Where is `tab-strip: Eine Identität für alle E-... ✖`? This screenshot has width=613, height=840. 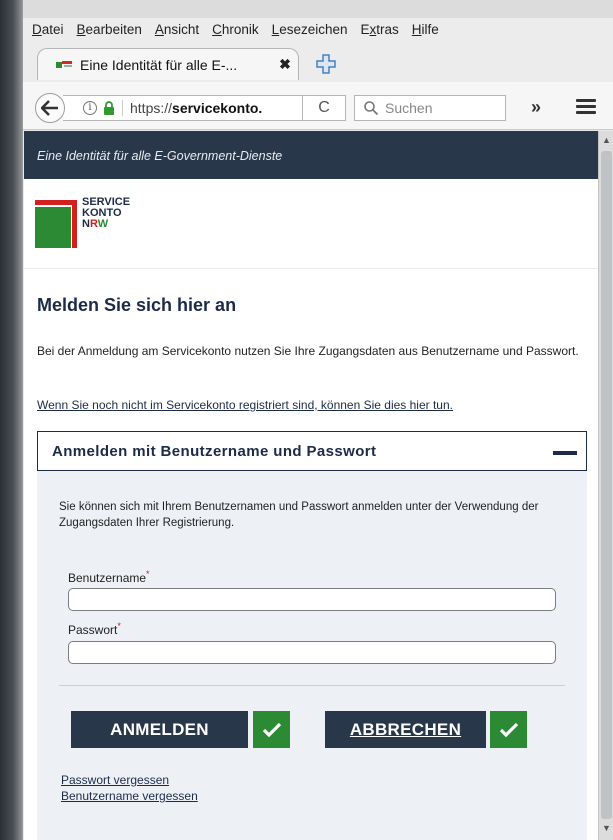 tab-strip: Eine Identität für alle E-... ✖ is located at coordinates (318, 61).